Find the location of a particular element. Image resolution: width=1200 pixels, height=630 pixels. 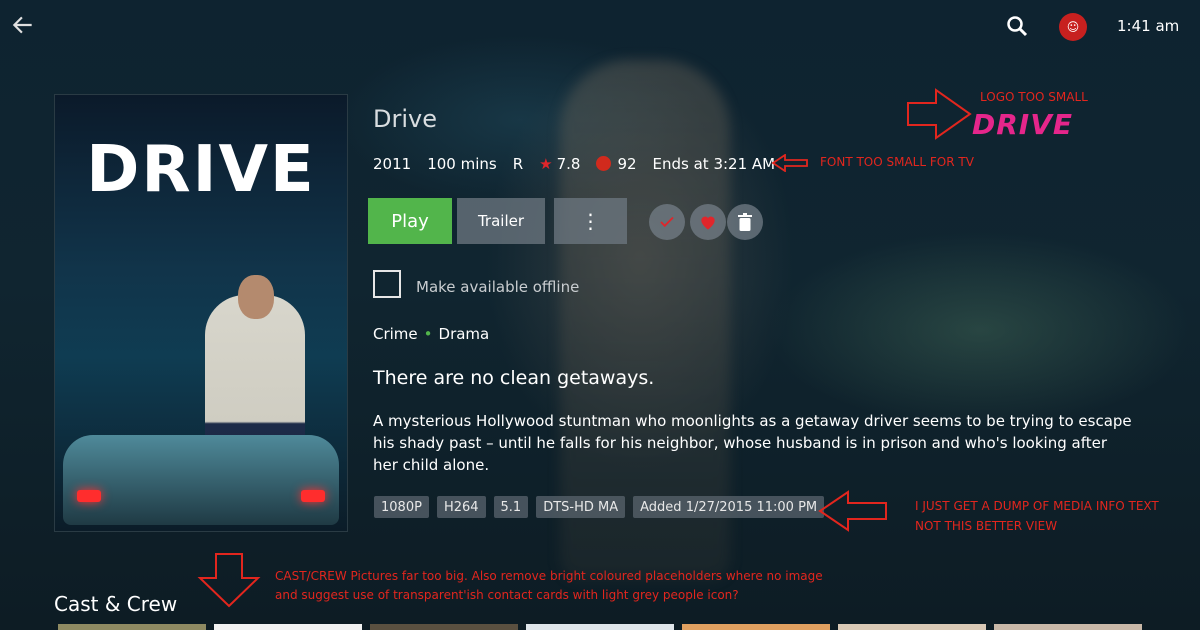

trailer-button: Trailer is located at coordinates (501, 221).